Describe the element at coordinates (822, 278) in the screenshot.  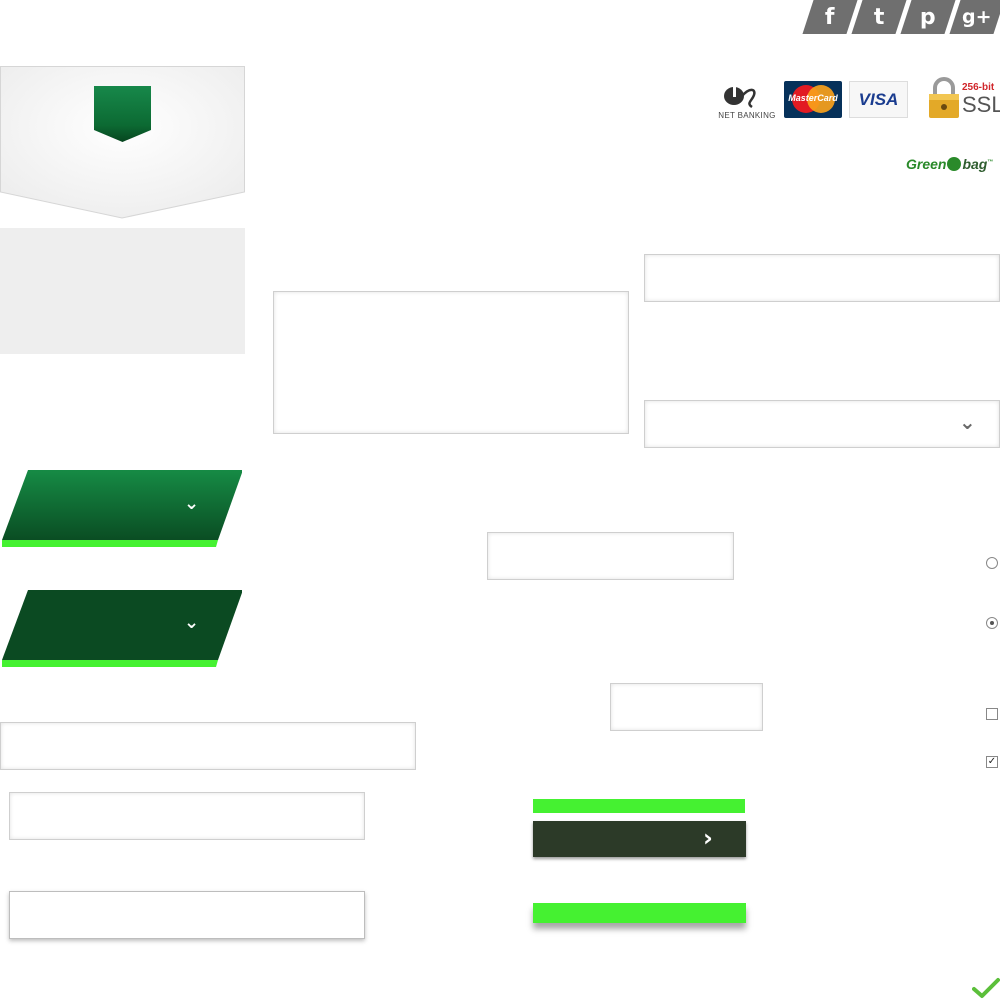
I see `top-right-input` at that location.